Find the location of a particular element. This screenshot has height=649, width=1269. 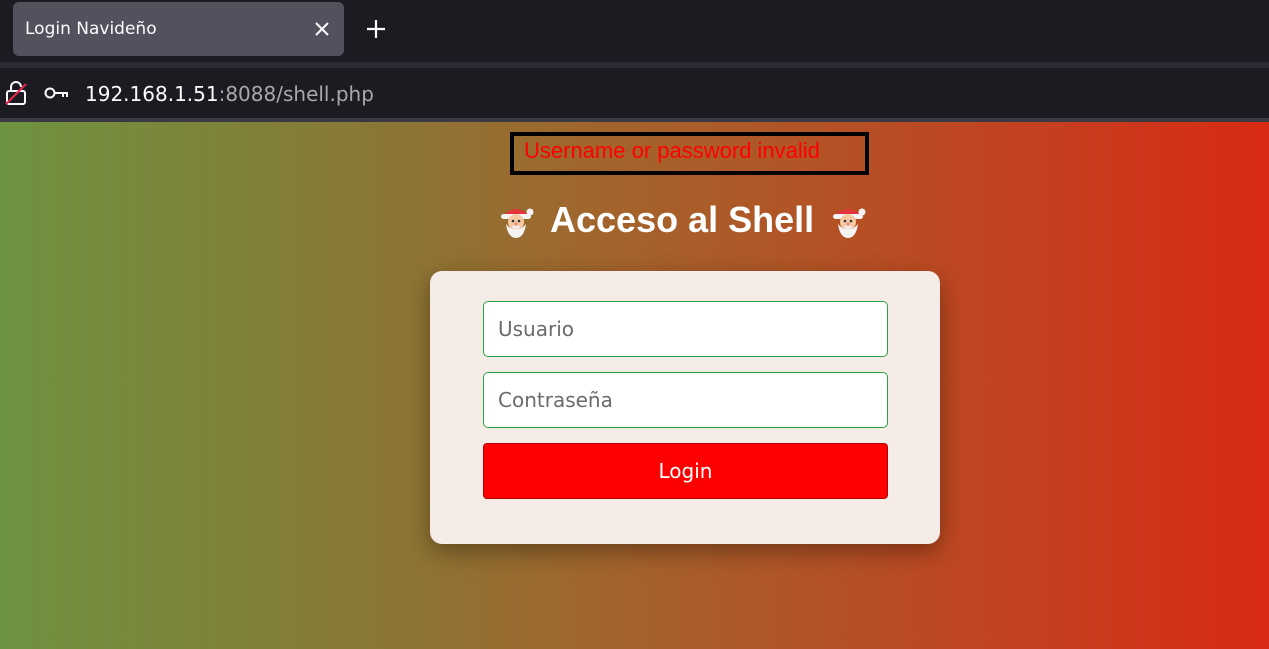

santa-claus-emoji-left is located at coordinates (517, 223).